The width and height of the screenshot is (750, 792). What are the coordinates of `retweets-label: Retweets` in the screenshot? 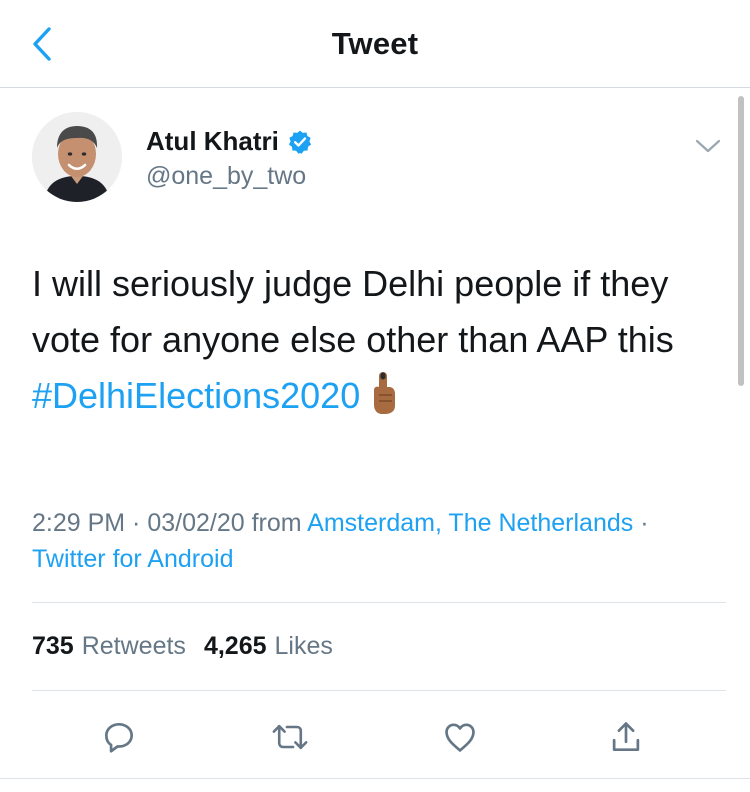 It's located at (133, 646).